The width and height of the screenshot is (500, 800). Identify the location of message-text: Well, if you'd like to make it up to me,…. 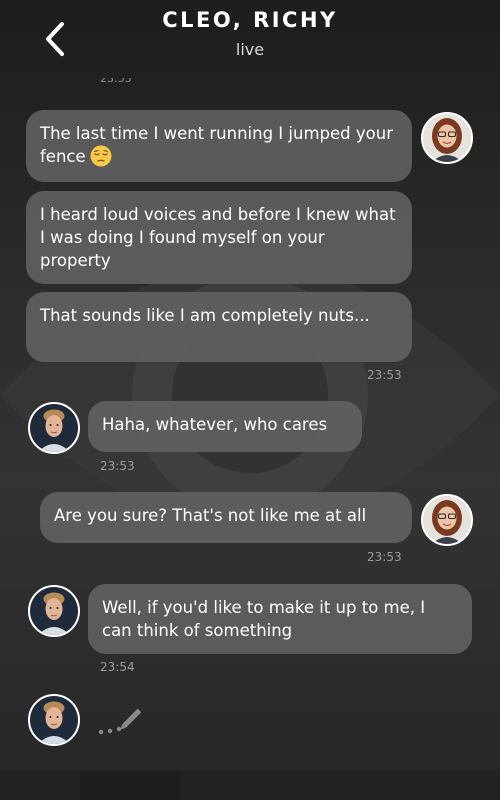
(264, 619).